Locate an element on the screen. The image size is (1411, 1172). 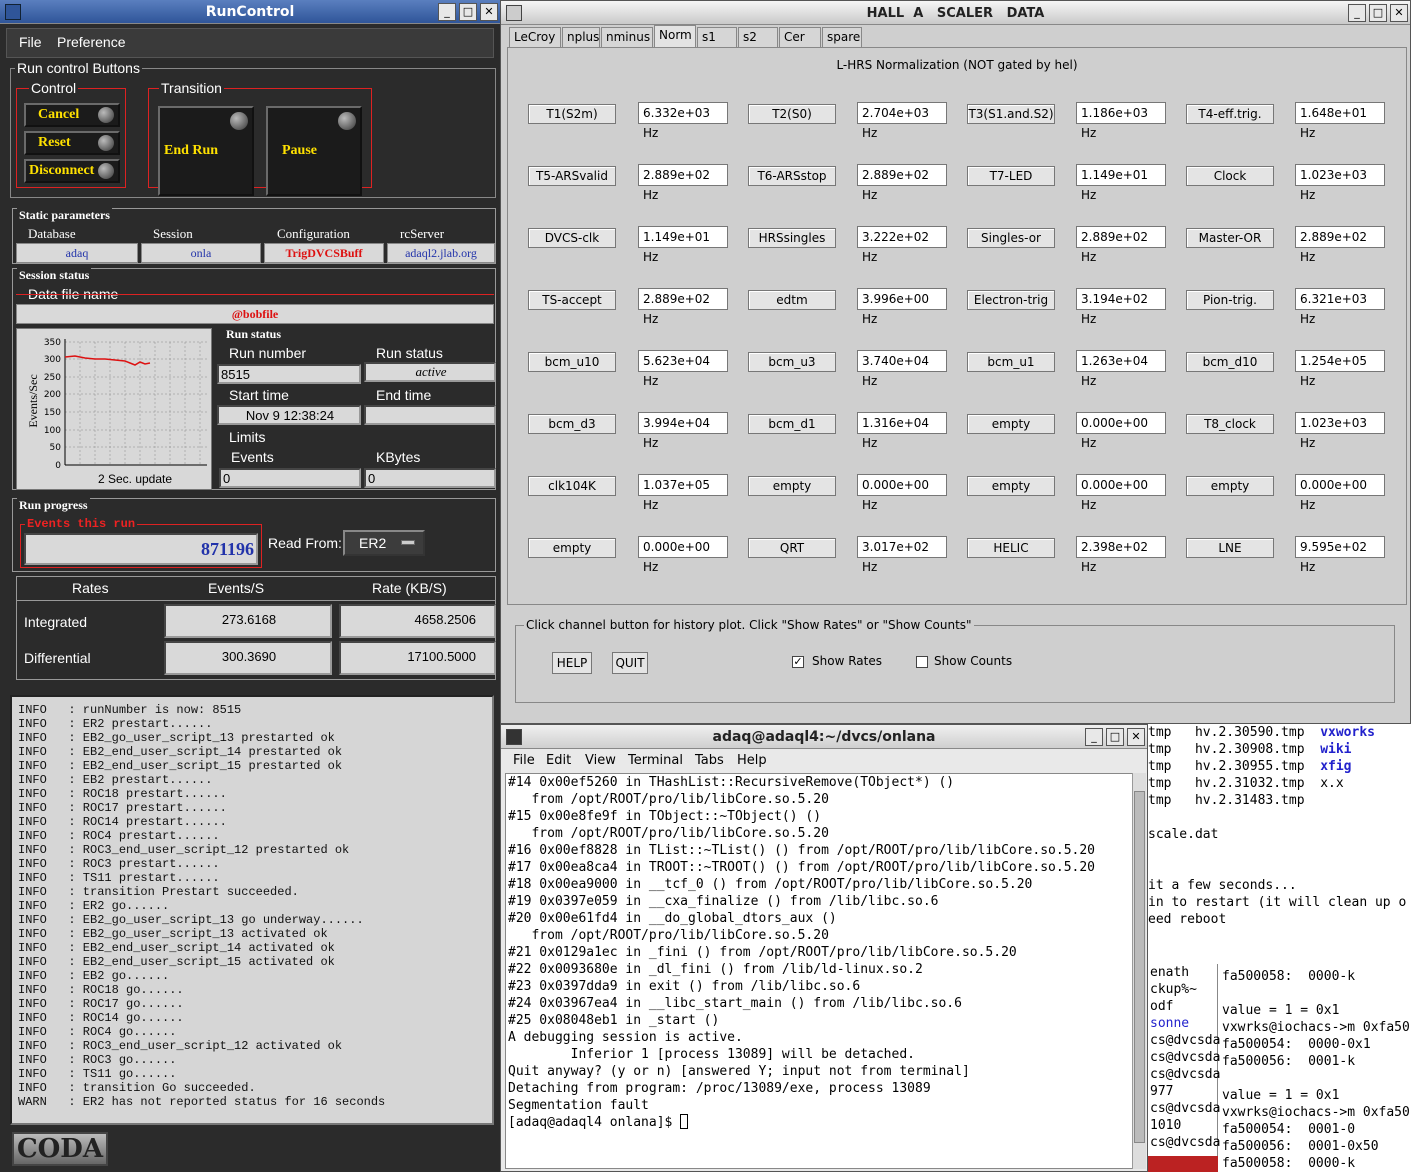
channel-rate: 1.648e+01 Hz is located at coordinates (1340, 121).